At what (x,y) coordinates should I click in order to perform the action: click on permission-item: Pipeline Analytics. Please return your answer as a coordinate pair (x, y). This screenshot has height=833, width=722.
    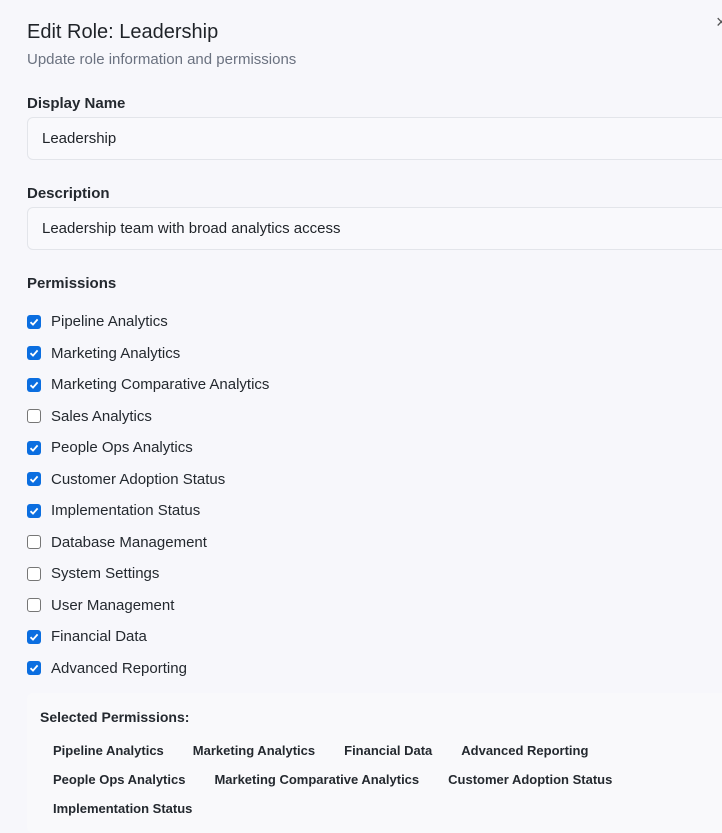
    Looking at the image, I should click on (148, 322).